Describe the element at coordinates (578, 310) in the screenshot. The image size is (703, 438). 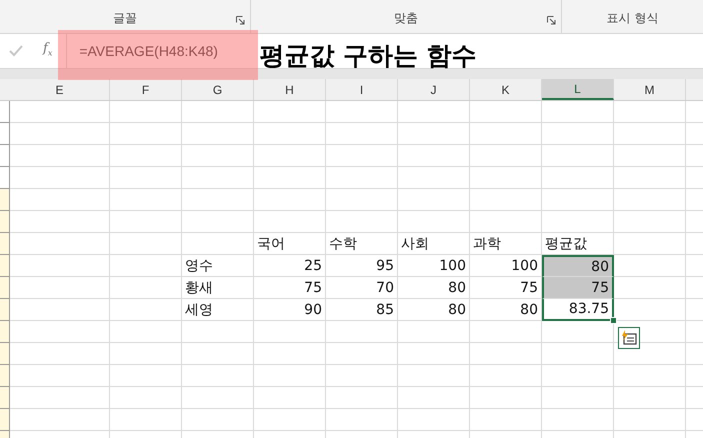
I see `average-cell: 83.75` at that location.